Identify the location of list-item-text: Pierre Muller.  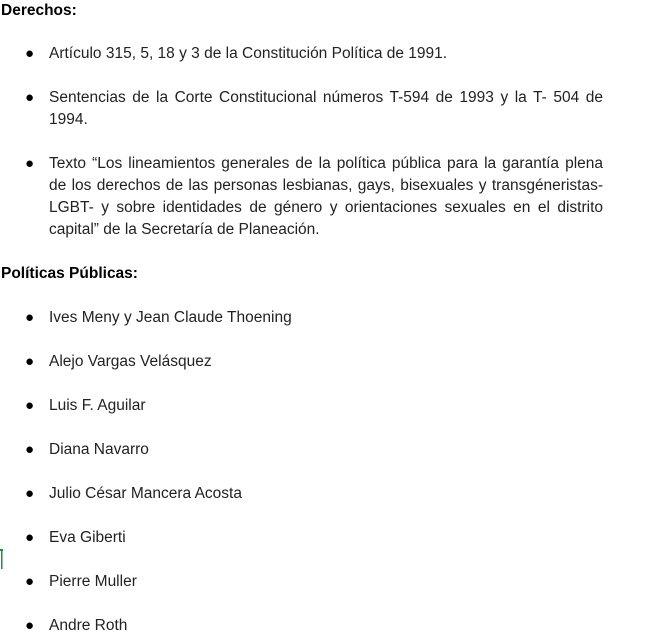
(93, 581).